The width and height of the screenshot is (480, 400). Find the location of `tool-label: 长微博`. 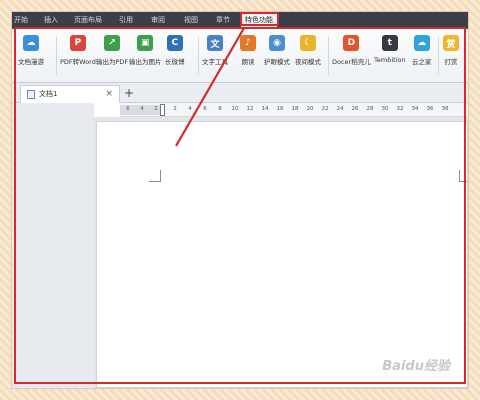

tool-label: 长微博 is located at coordinates (175, 62).